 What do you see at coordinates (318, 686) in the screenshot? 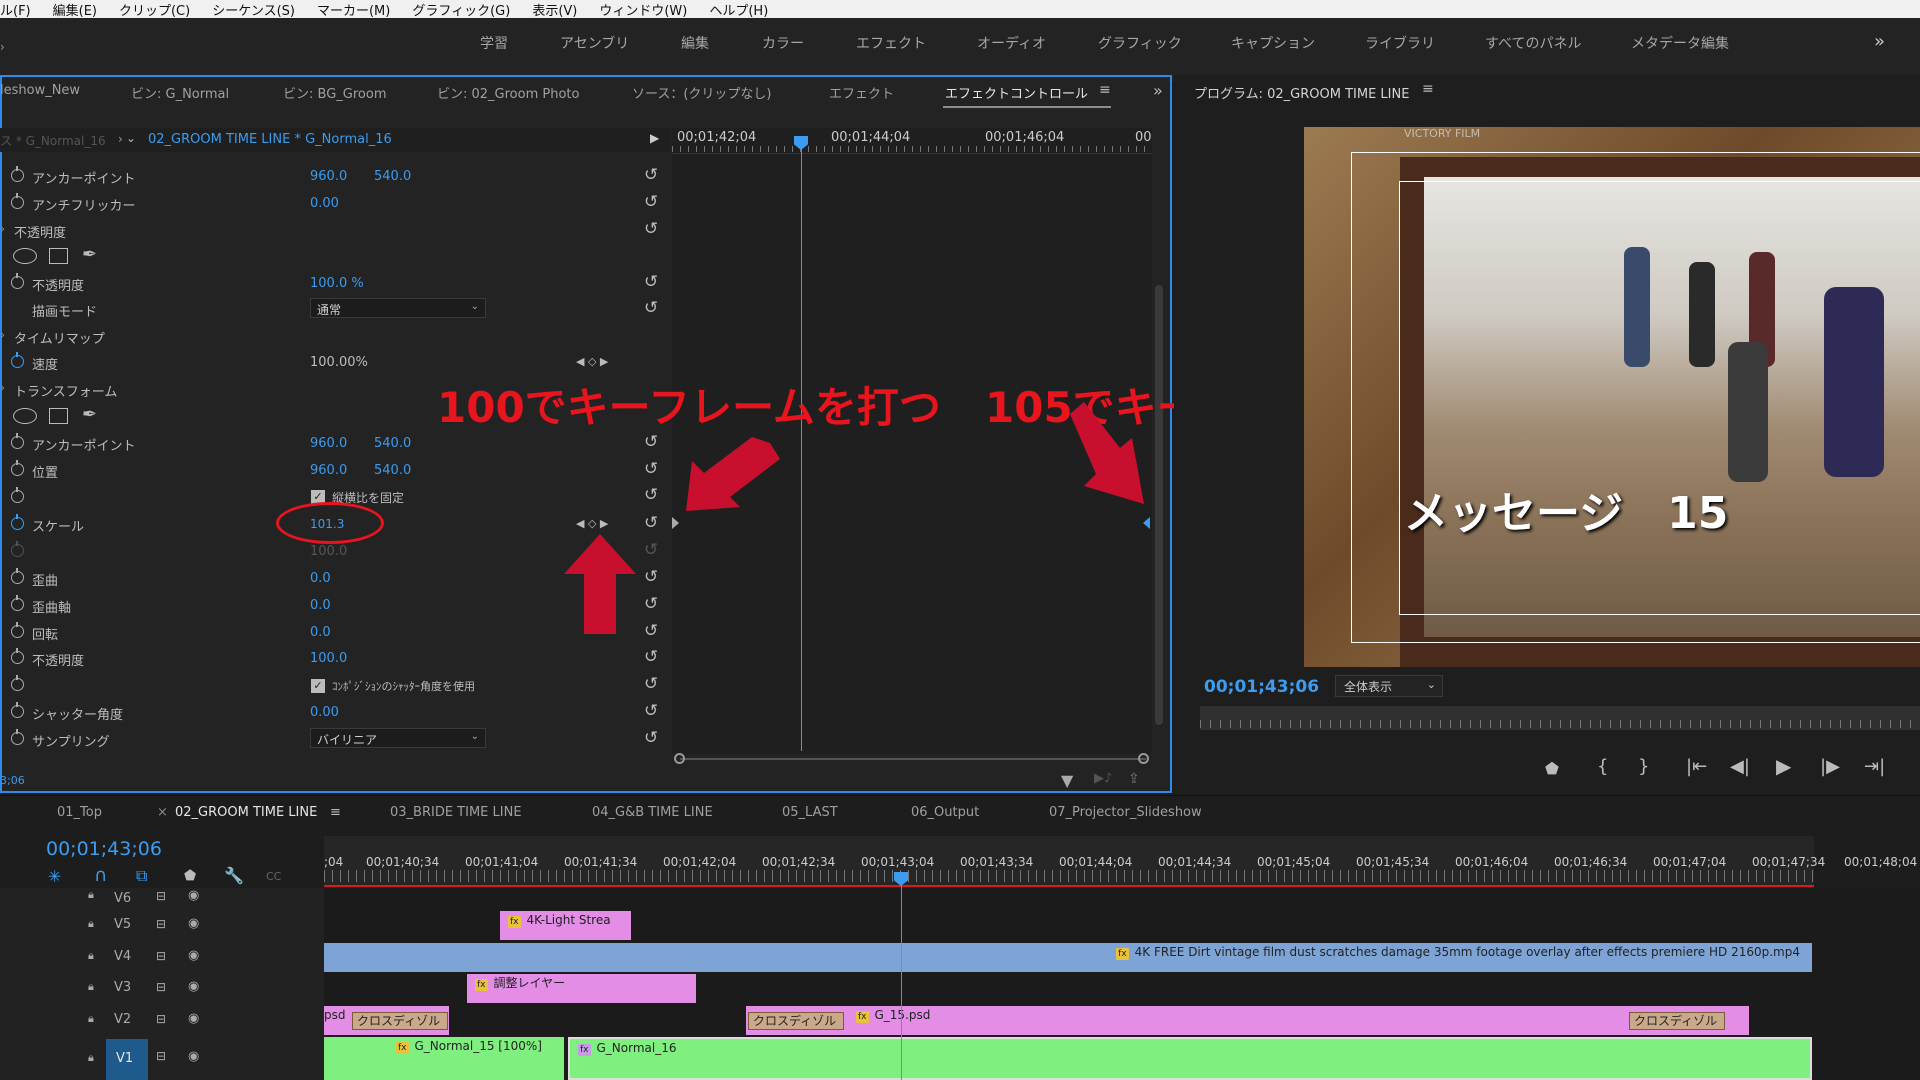
I see `composition-shutter-checkbox: ✓` at bounding box center [318, 686].